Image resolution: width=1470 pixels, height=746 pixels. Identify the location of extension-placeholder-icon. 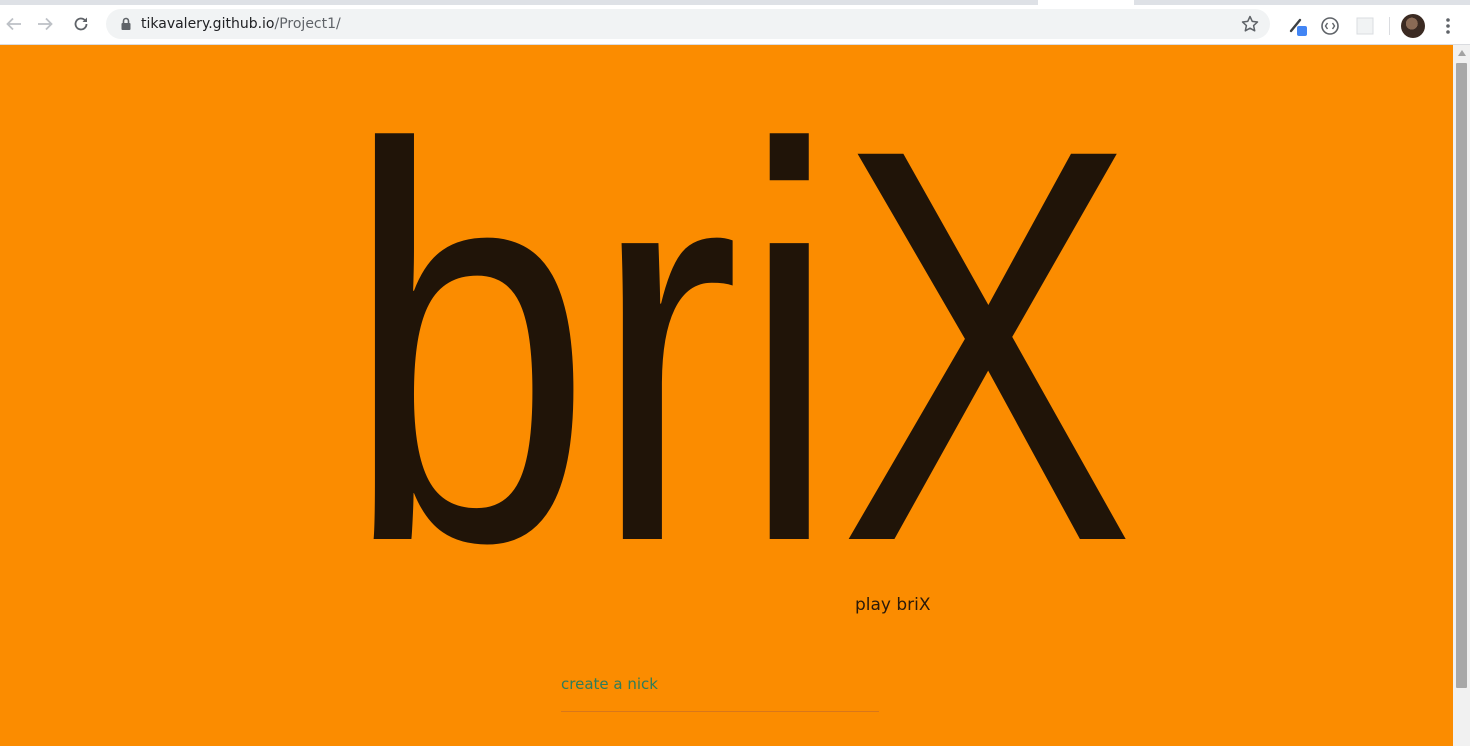
(1365, 26).